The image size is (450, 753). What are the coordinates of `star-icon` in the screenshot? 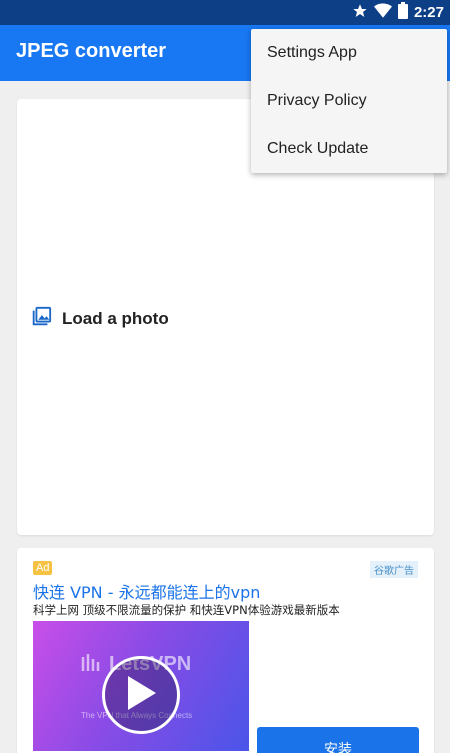 It's located at (360, 13).